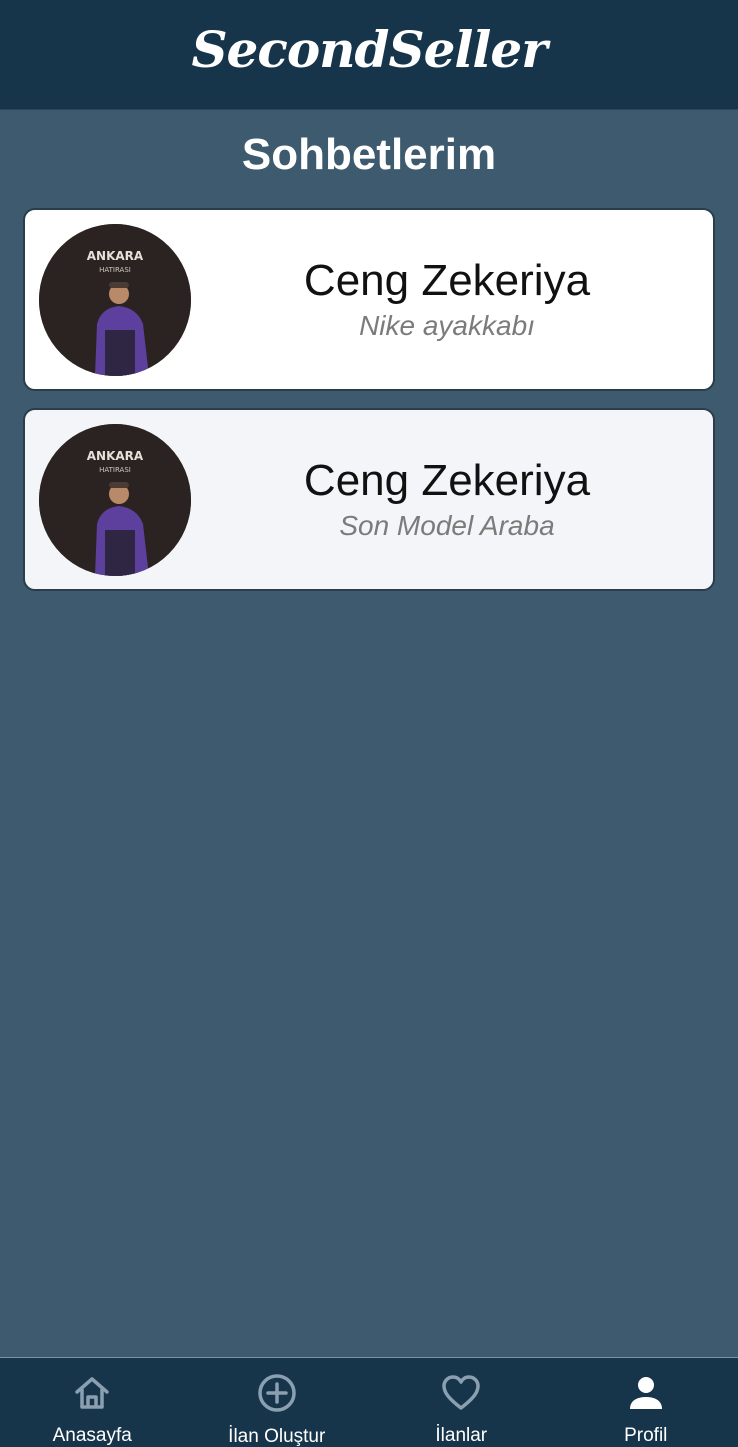 This screenshot has height=1447, width=738. I want to click on nav-label: Anasayfa, so click(92, 1435).